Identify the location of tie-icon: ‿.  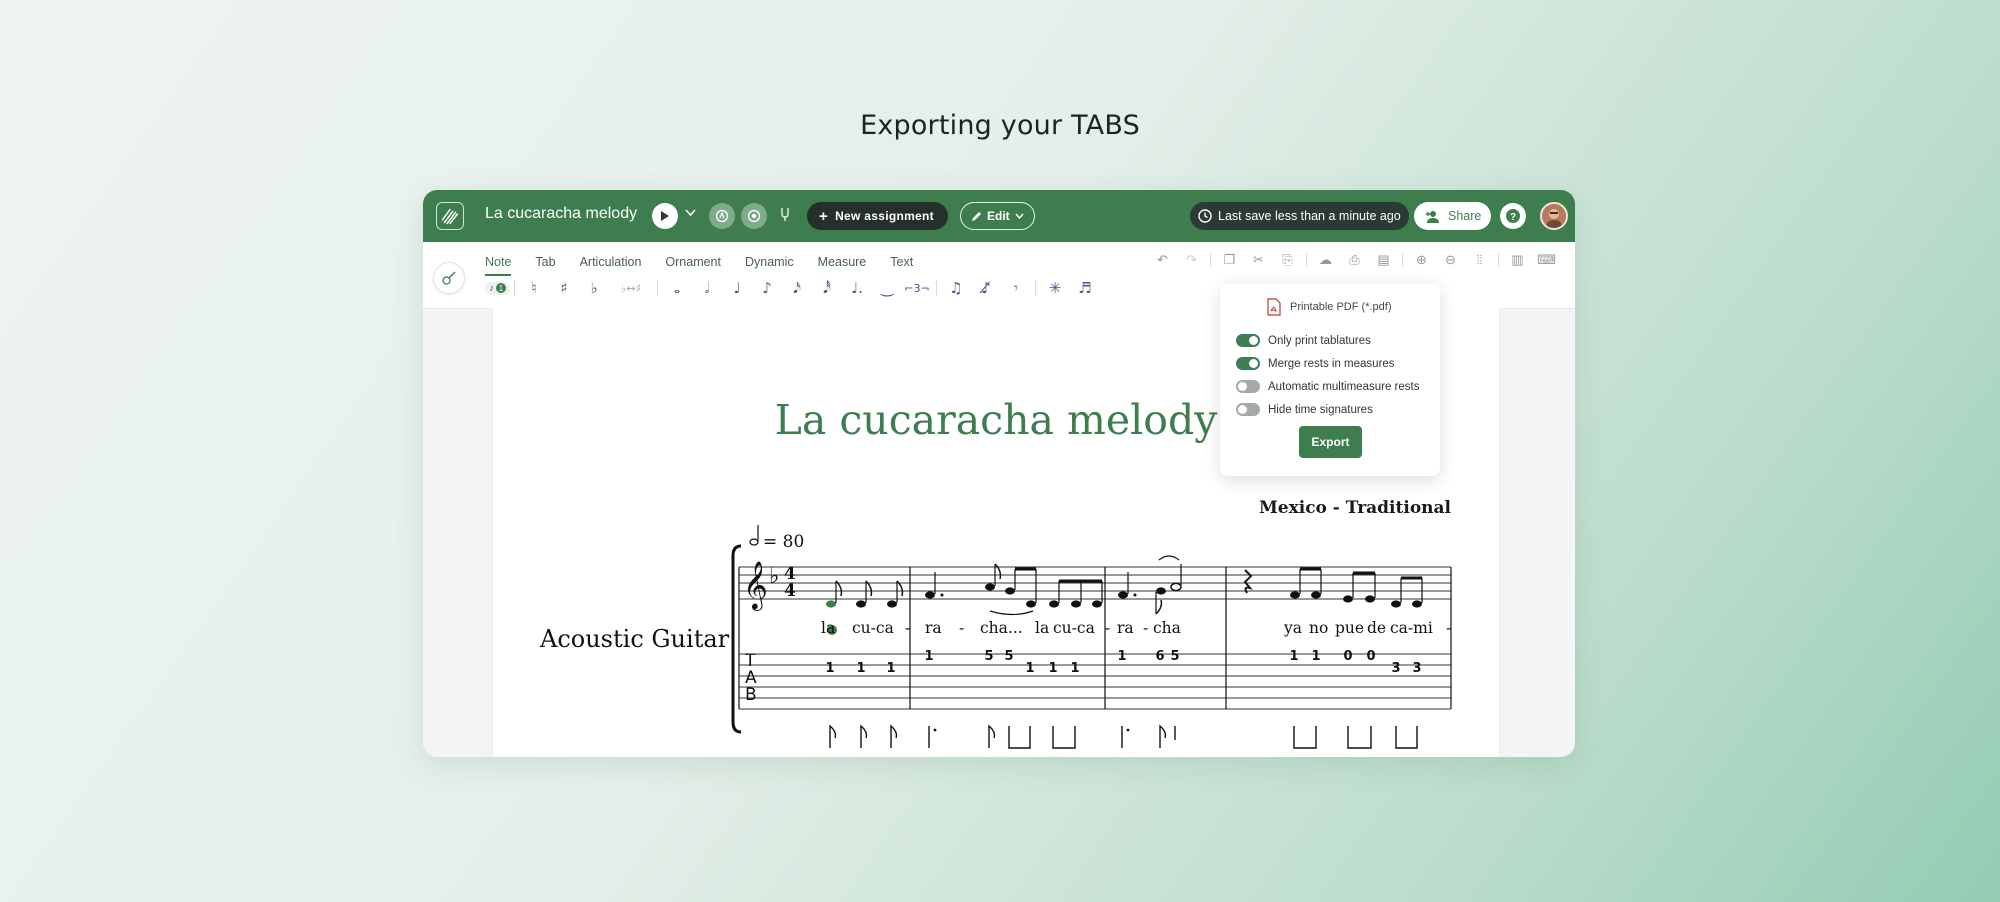
(887, 288).